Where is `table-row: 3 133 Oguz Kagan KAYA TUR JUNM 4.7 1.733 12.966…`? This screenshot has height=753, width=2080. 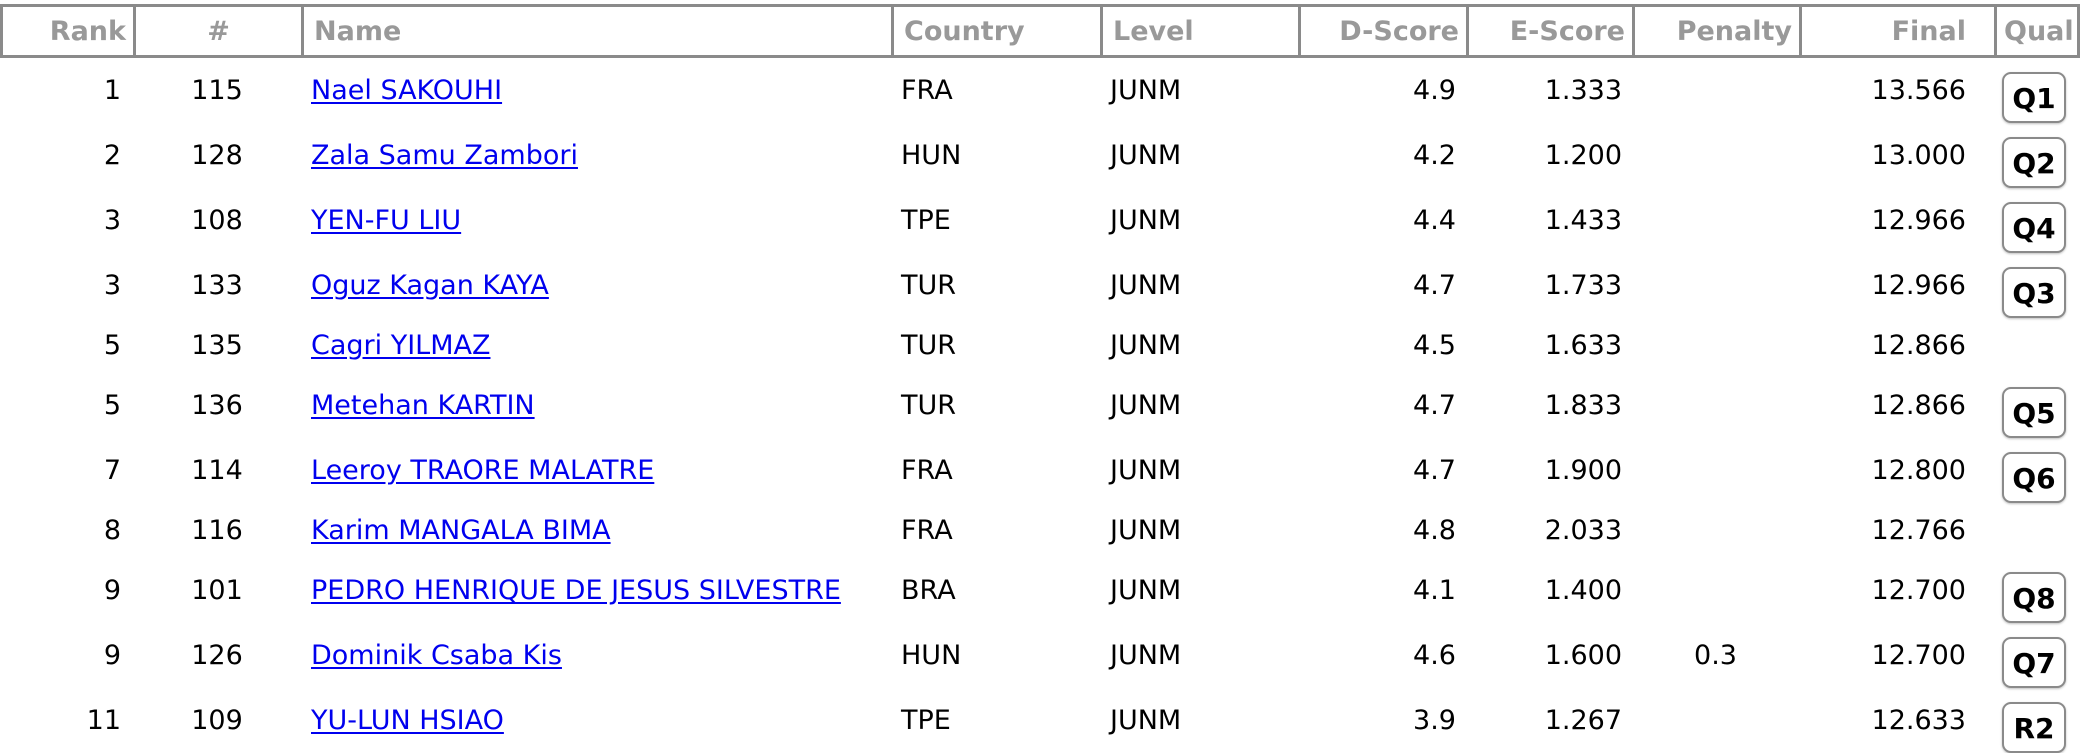
table-row: 3 133 Oguz Kagan KAYA TUR JUNM 4.7 1.733 12.966… is located at coordinates (1040, 285).